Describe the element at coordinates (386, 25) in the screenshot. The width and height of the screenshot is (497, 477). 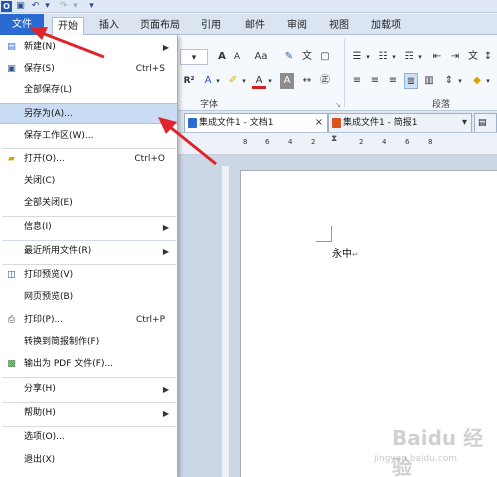
I see `tab-addins: 加载项` at that location.